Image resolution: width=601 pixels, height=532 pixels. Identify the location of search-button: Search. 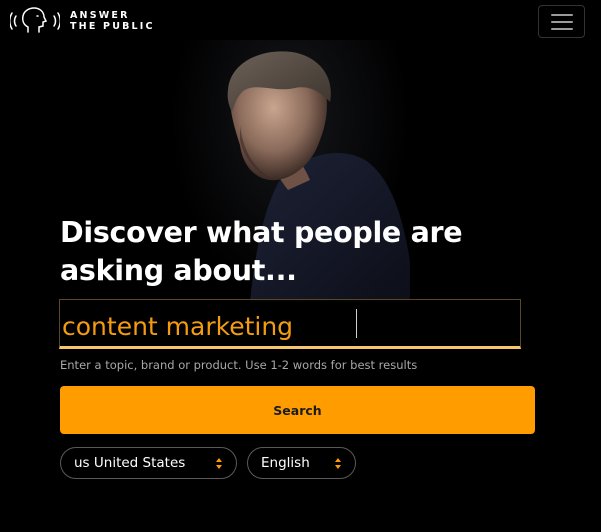
(297, 410).